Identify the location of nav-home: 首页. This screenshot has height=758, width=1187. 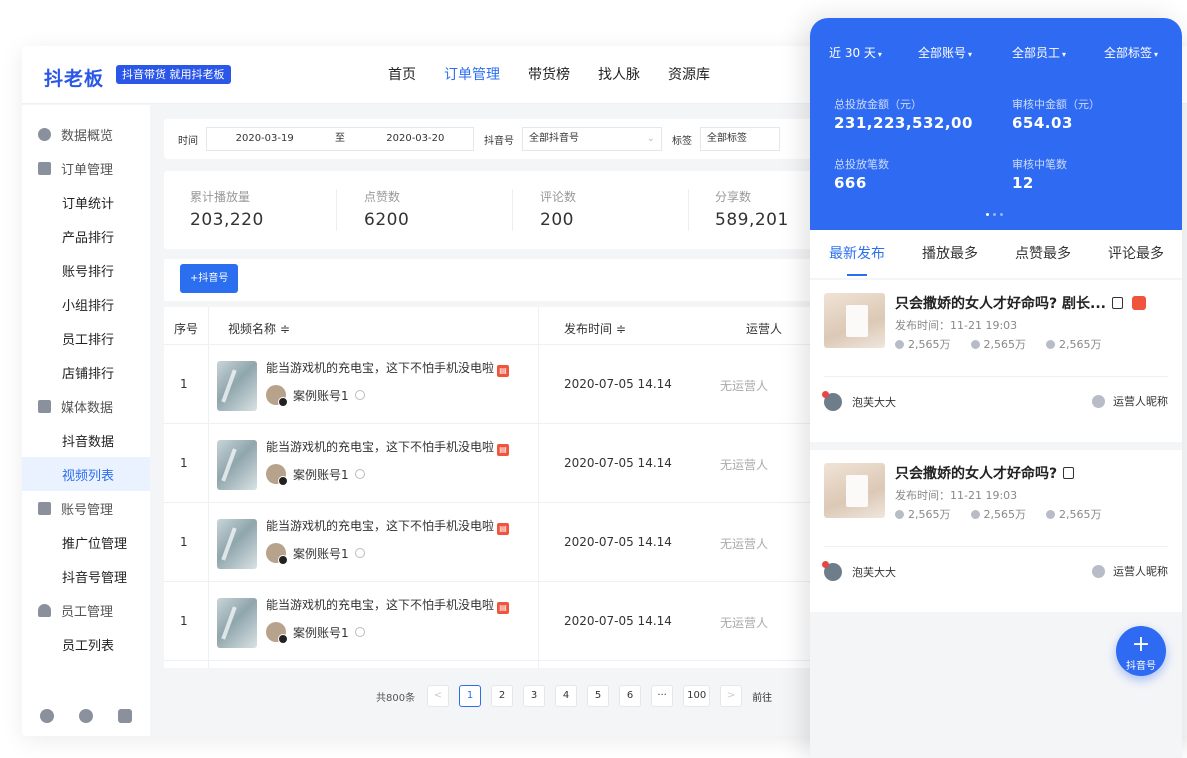
(402, 74).